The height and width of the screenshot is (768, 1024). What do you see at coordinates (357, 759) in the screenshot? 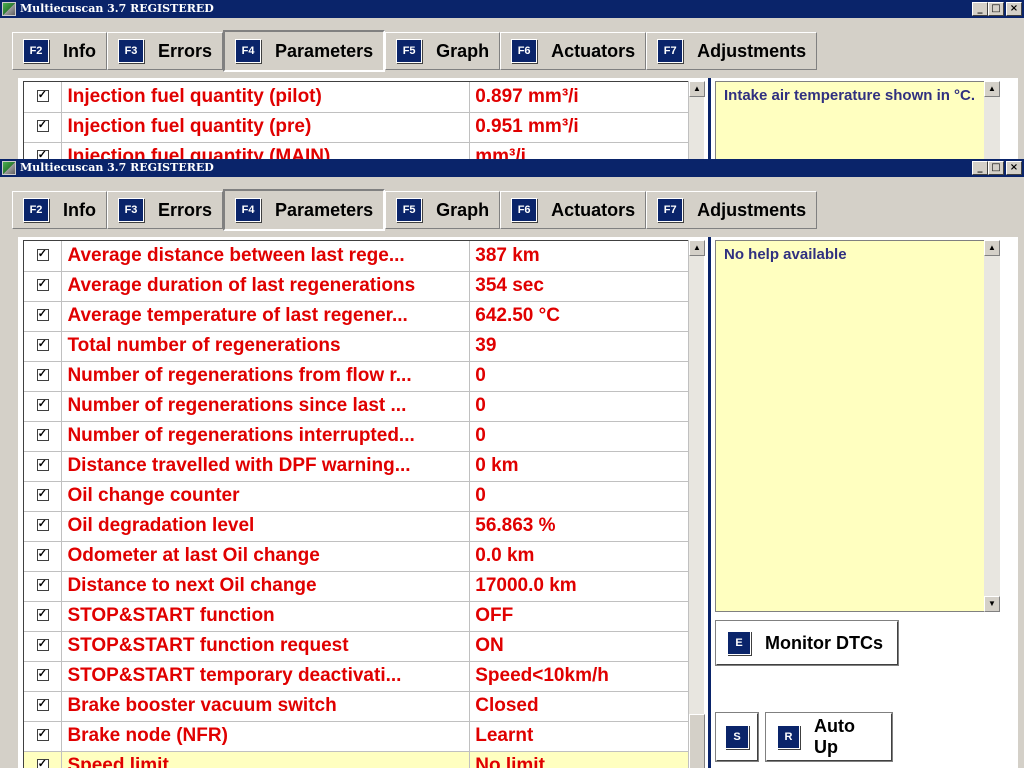
I see `table-row: Speed limitNo limit` at bounding box center [357, 759].